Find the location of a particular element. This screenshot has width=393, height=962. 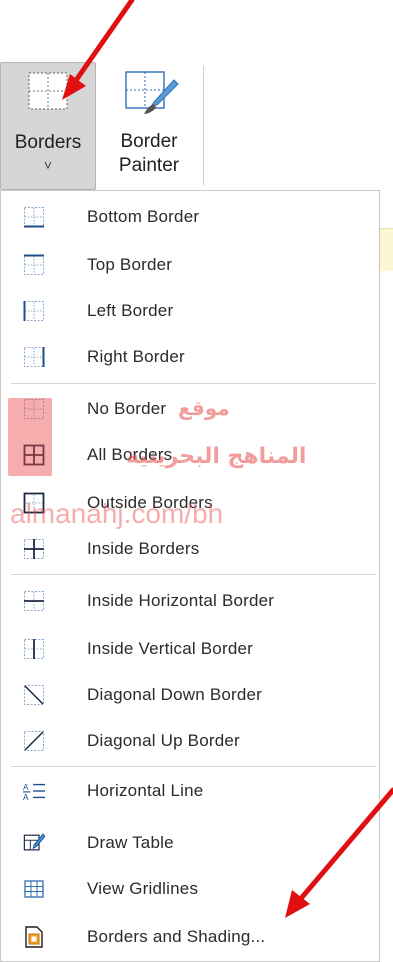

menu-item-label: Inside Horizontal Border is located at coordinates (181, 600).